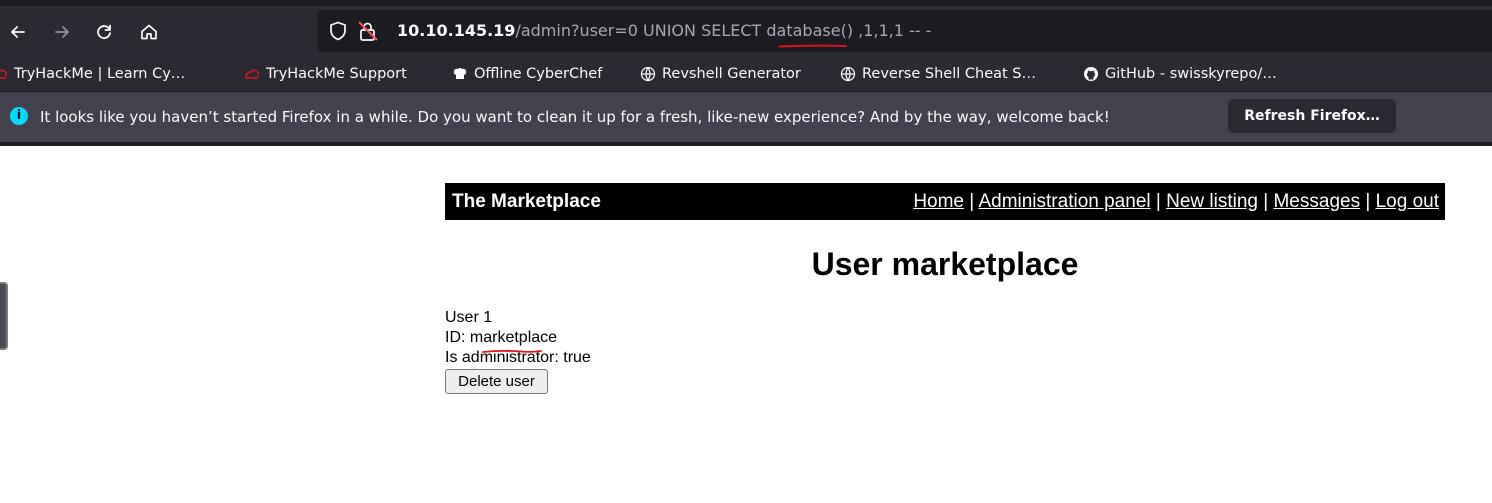 The width and height of the screenshot is (1492, 503). I want to click on chef-hat-icon, so click(460, 73).